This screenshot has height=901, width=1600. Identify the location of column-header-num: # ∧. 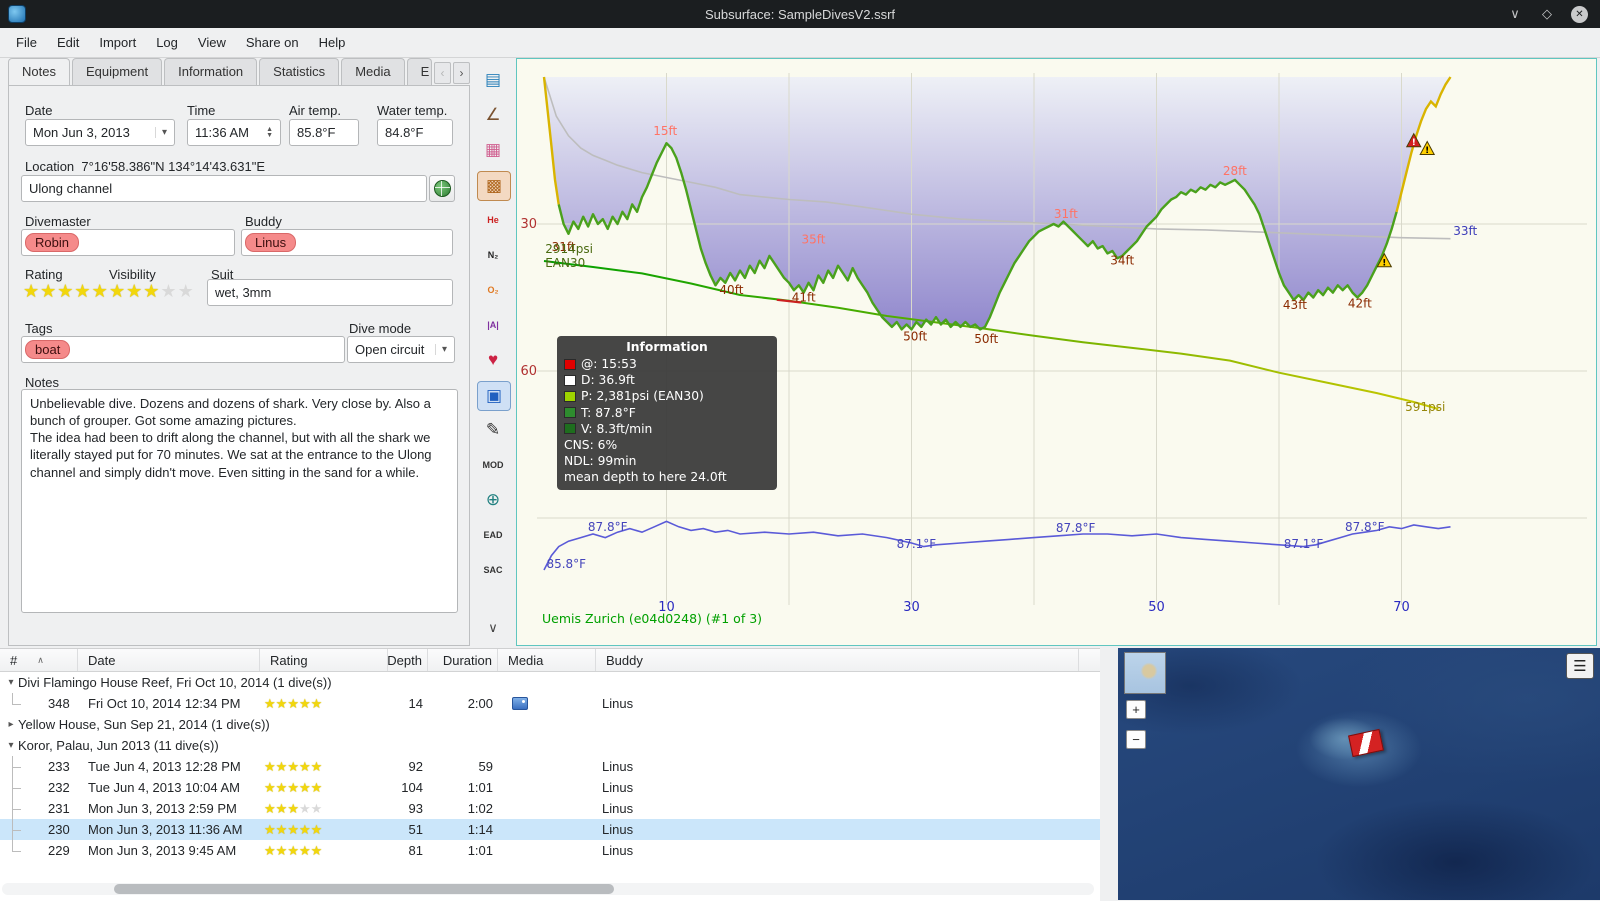
(39, 660).